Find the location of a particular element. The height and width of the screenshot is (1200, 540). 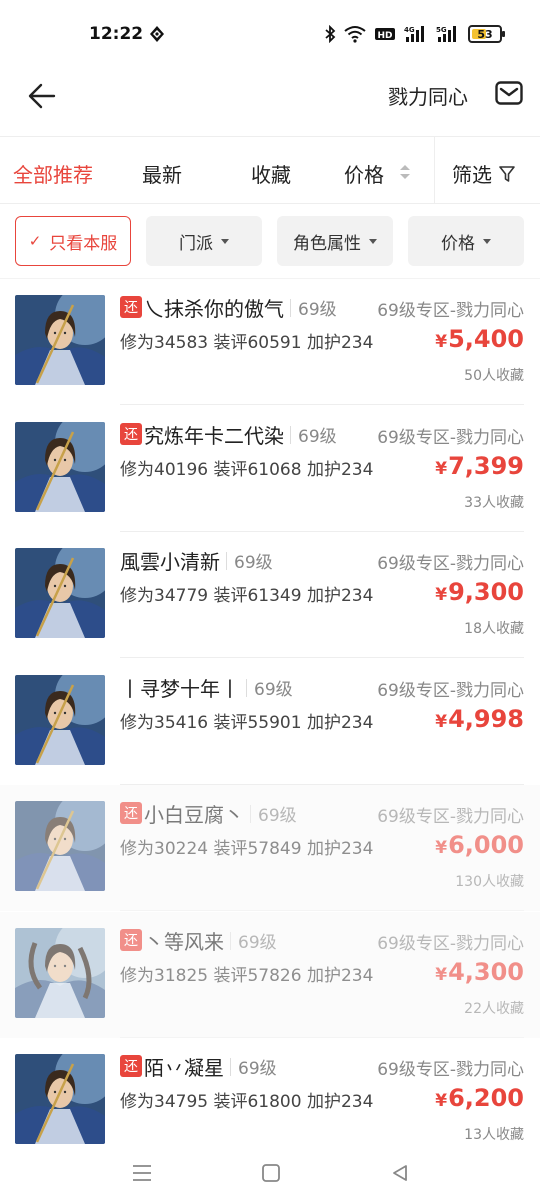

nav-home-button is located at coordinates (271, 1173).